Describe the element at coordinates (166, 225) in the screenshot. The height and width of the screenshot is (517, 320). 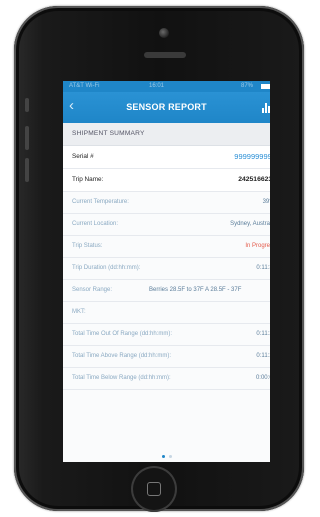
I see `detail-row: Current Location: Sydney, Australia` at that location.